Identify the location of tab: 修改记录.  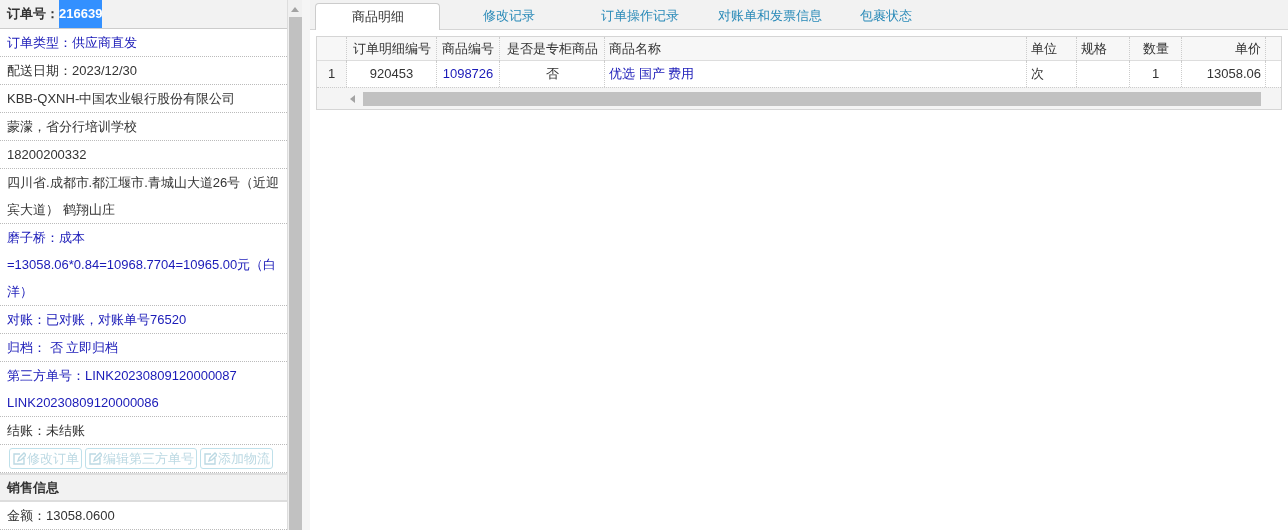
(509, 15).